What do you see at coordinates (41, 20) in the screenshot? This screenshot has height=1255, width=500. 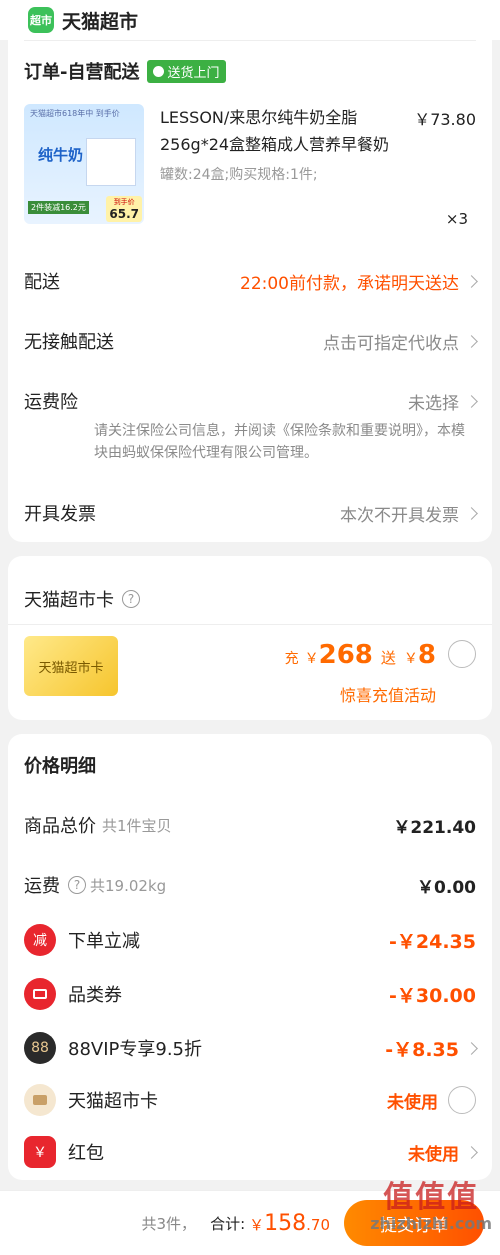 I see `tmall-super-logo: 超市` at bounding box center [41, 20].